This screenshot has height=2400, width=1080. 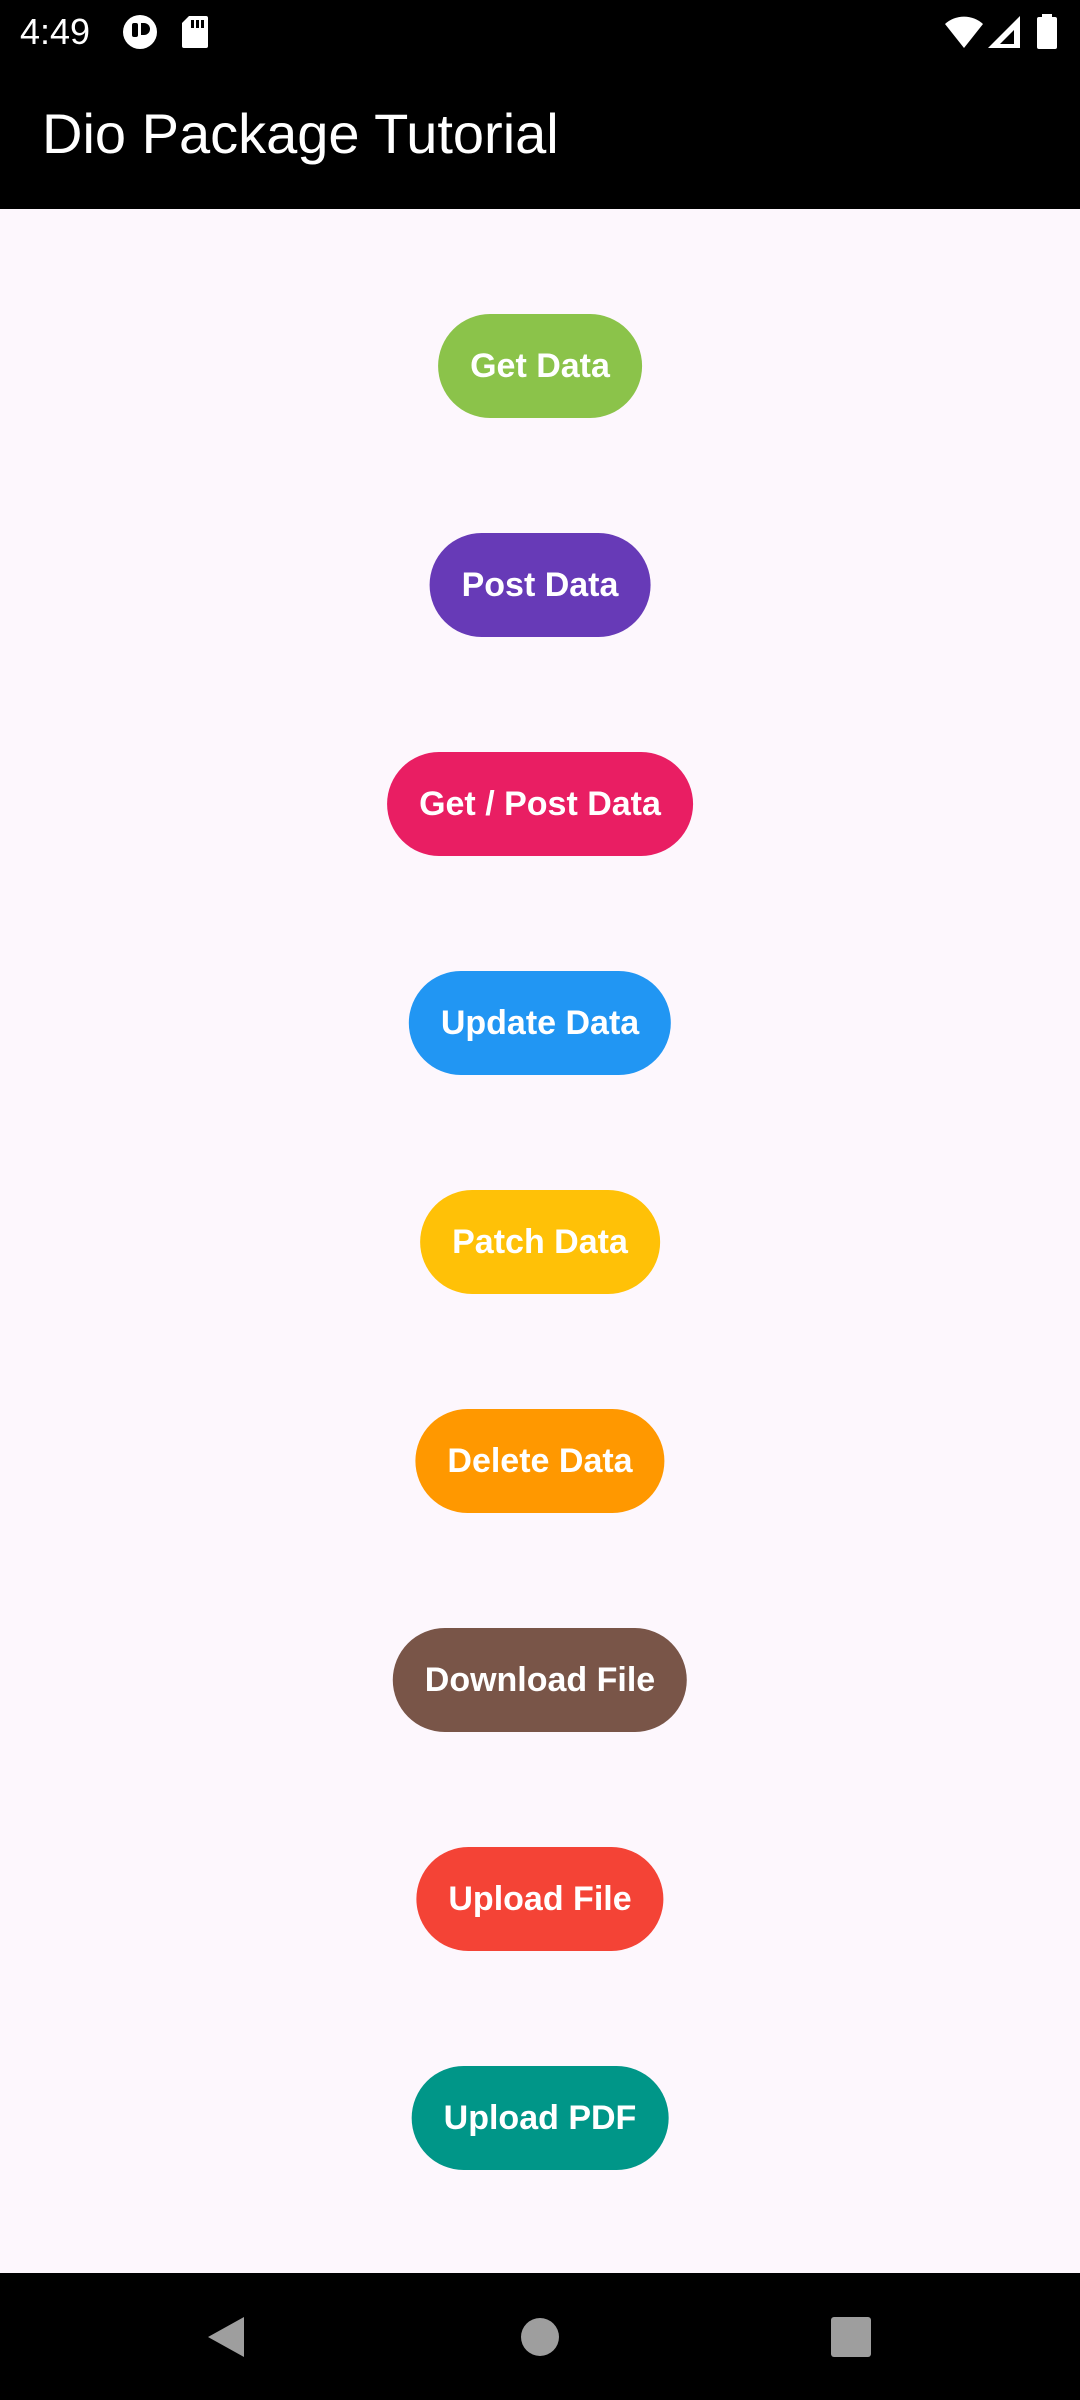 What do you see at coordinates (851, 2337) in the screenshot?
I see `recents-icon` at bounding box center [851, 2337].